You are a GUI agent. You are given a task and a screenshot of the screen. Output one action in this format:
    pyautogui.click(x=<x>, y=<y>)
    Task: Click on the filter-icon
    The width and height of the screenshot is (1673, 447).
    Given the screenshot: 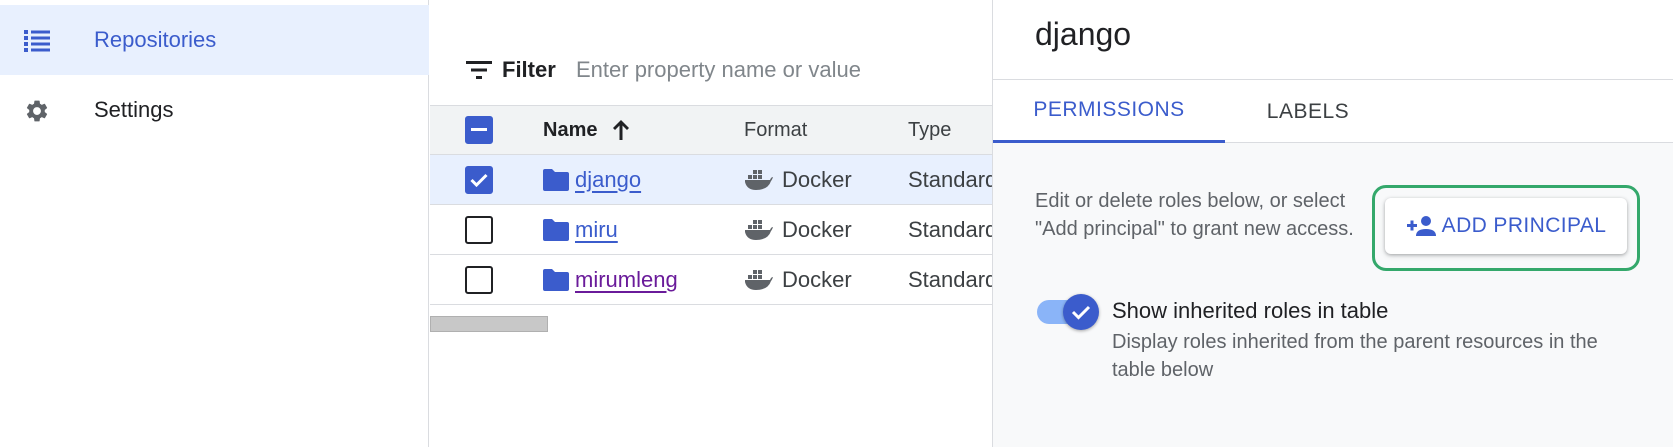 What is the action you would take?
    pyautogui.click(x=479, y=70)
    